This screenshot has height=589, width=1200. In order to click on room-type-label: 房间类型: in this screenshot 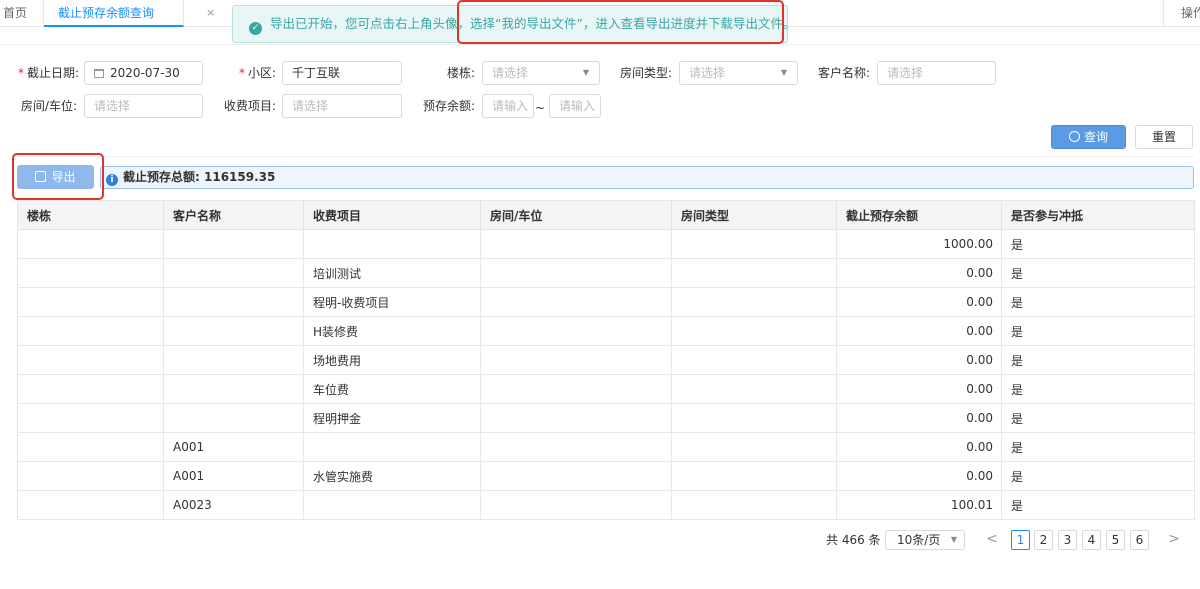, I will do `click(645, 73)`.